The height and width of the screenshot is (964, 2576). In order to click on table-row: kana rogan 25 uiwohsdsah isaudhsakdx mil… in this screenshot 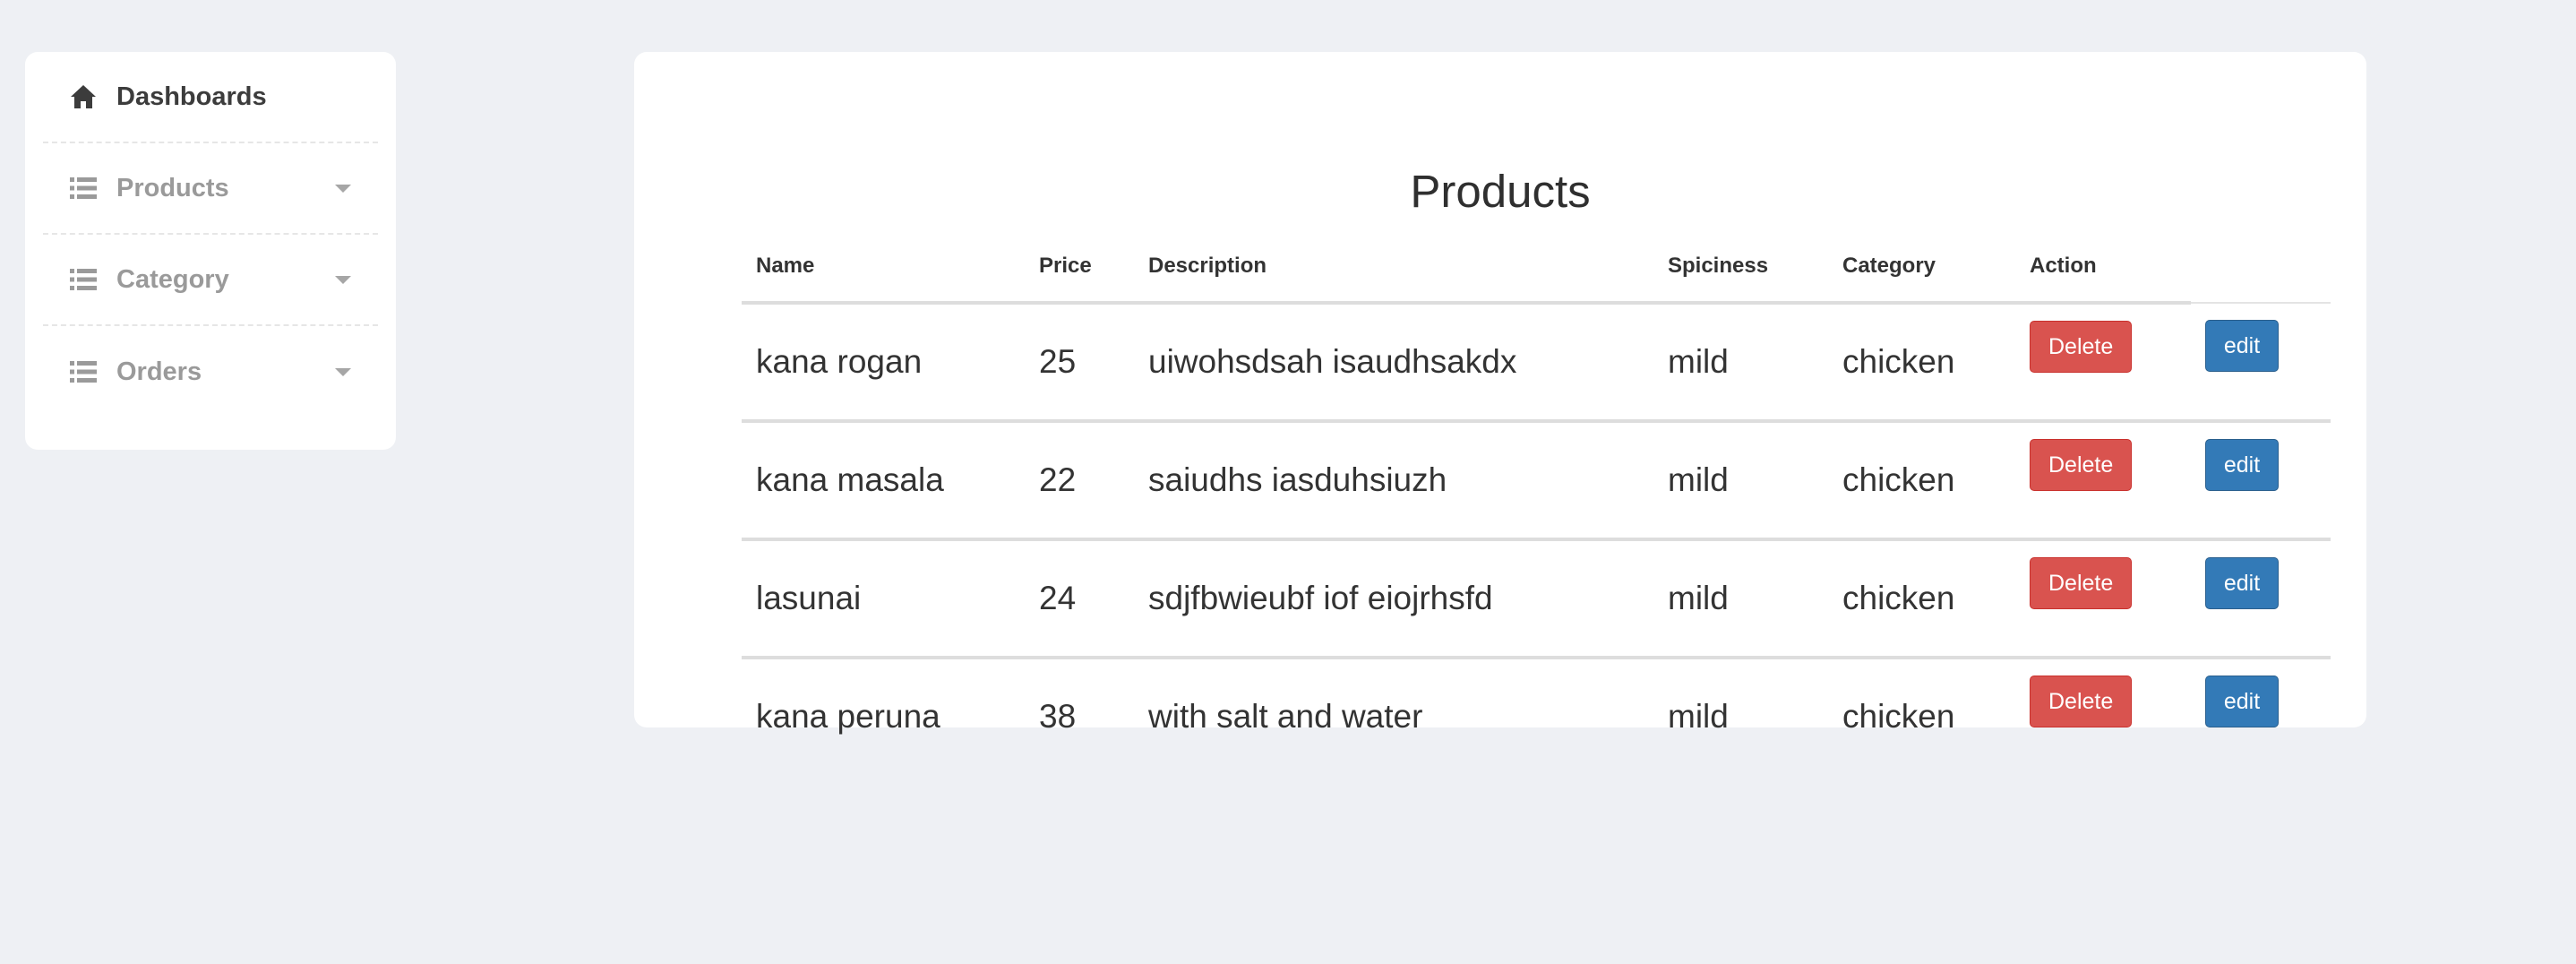, I will do `click(1536, 363)`.